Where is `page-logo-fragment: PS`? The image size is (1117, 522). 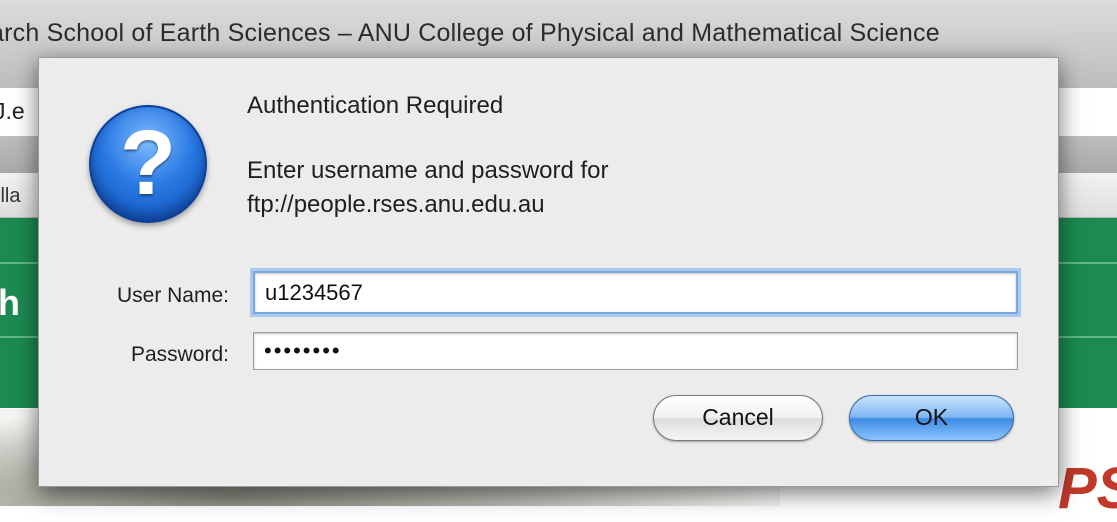
page-logo-fragment: PS is located at coordinates (1087, 488).